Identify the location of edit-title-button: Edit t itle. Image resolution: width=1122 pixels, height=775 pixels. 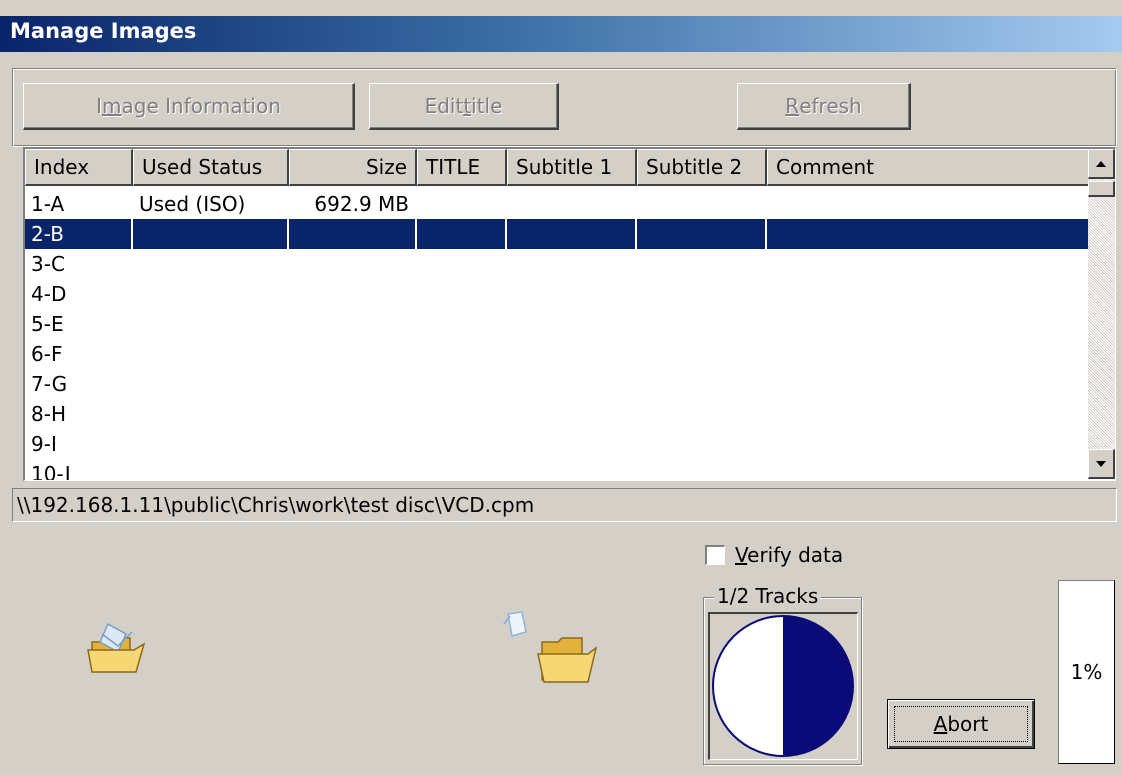
(464, 106).